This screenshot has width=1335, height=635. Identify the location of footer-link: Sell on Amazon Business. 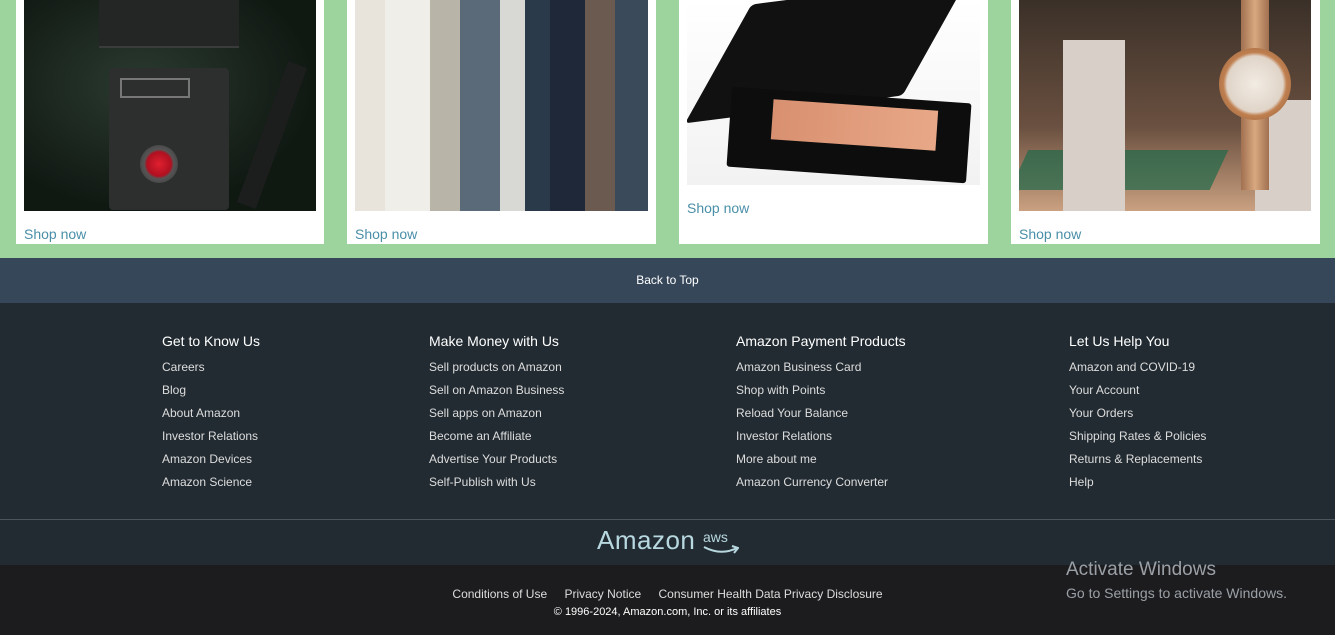
(496, 390).